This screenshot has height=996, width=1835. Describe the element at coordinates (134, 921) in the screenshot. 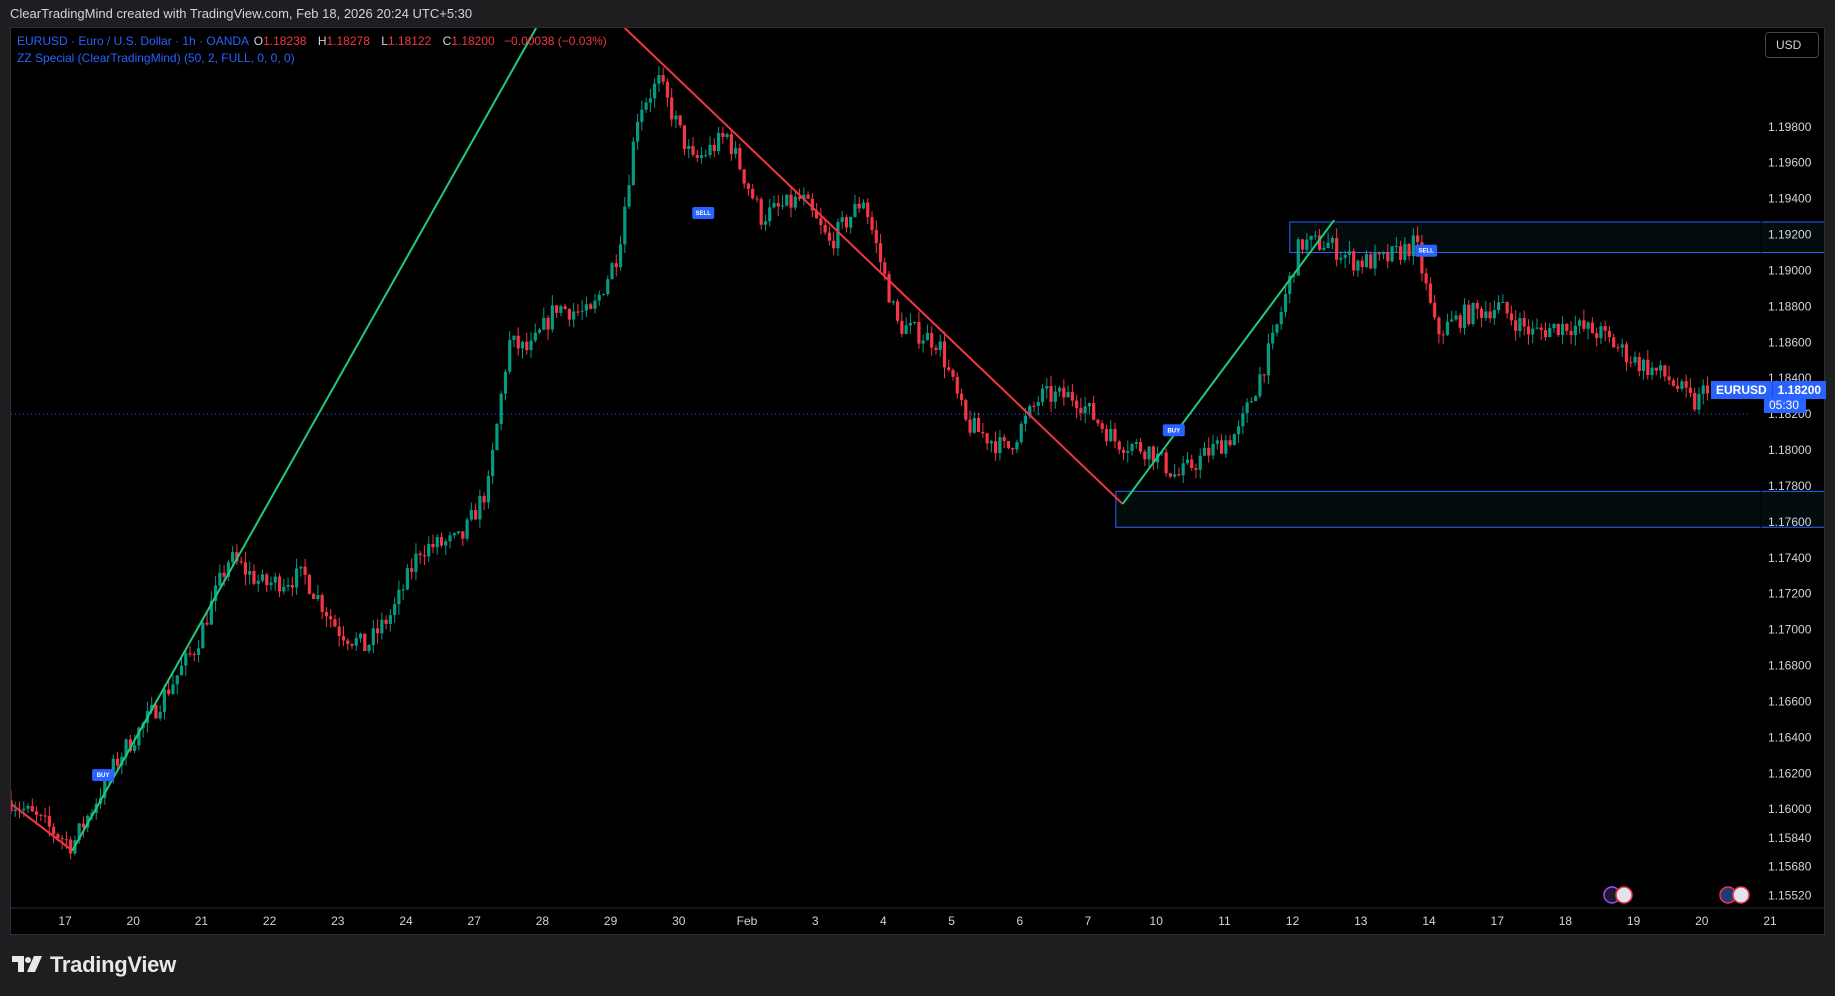

I see `time-tick-label: 20` at that location.